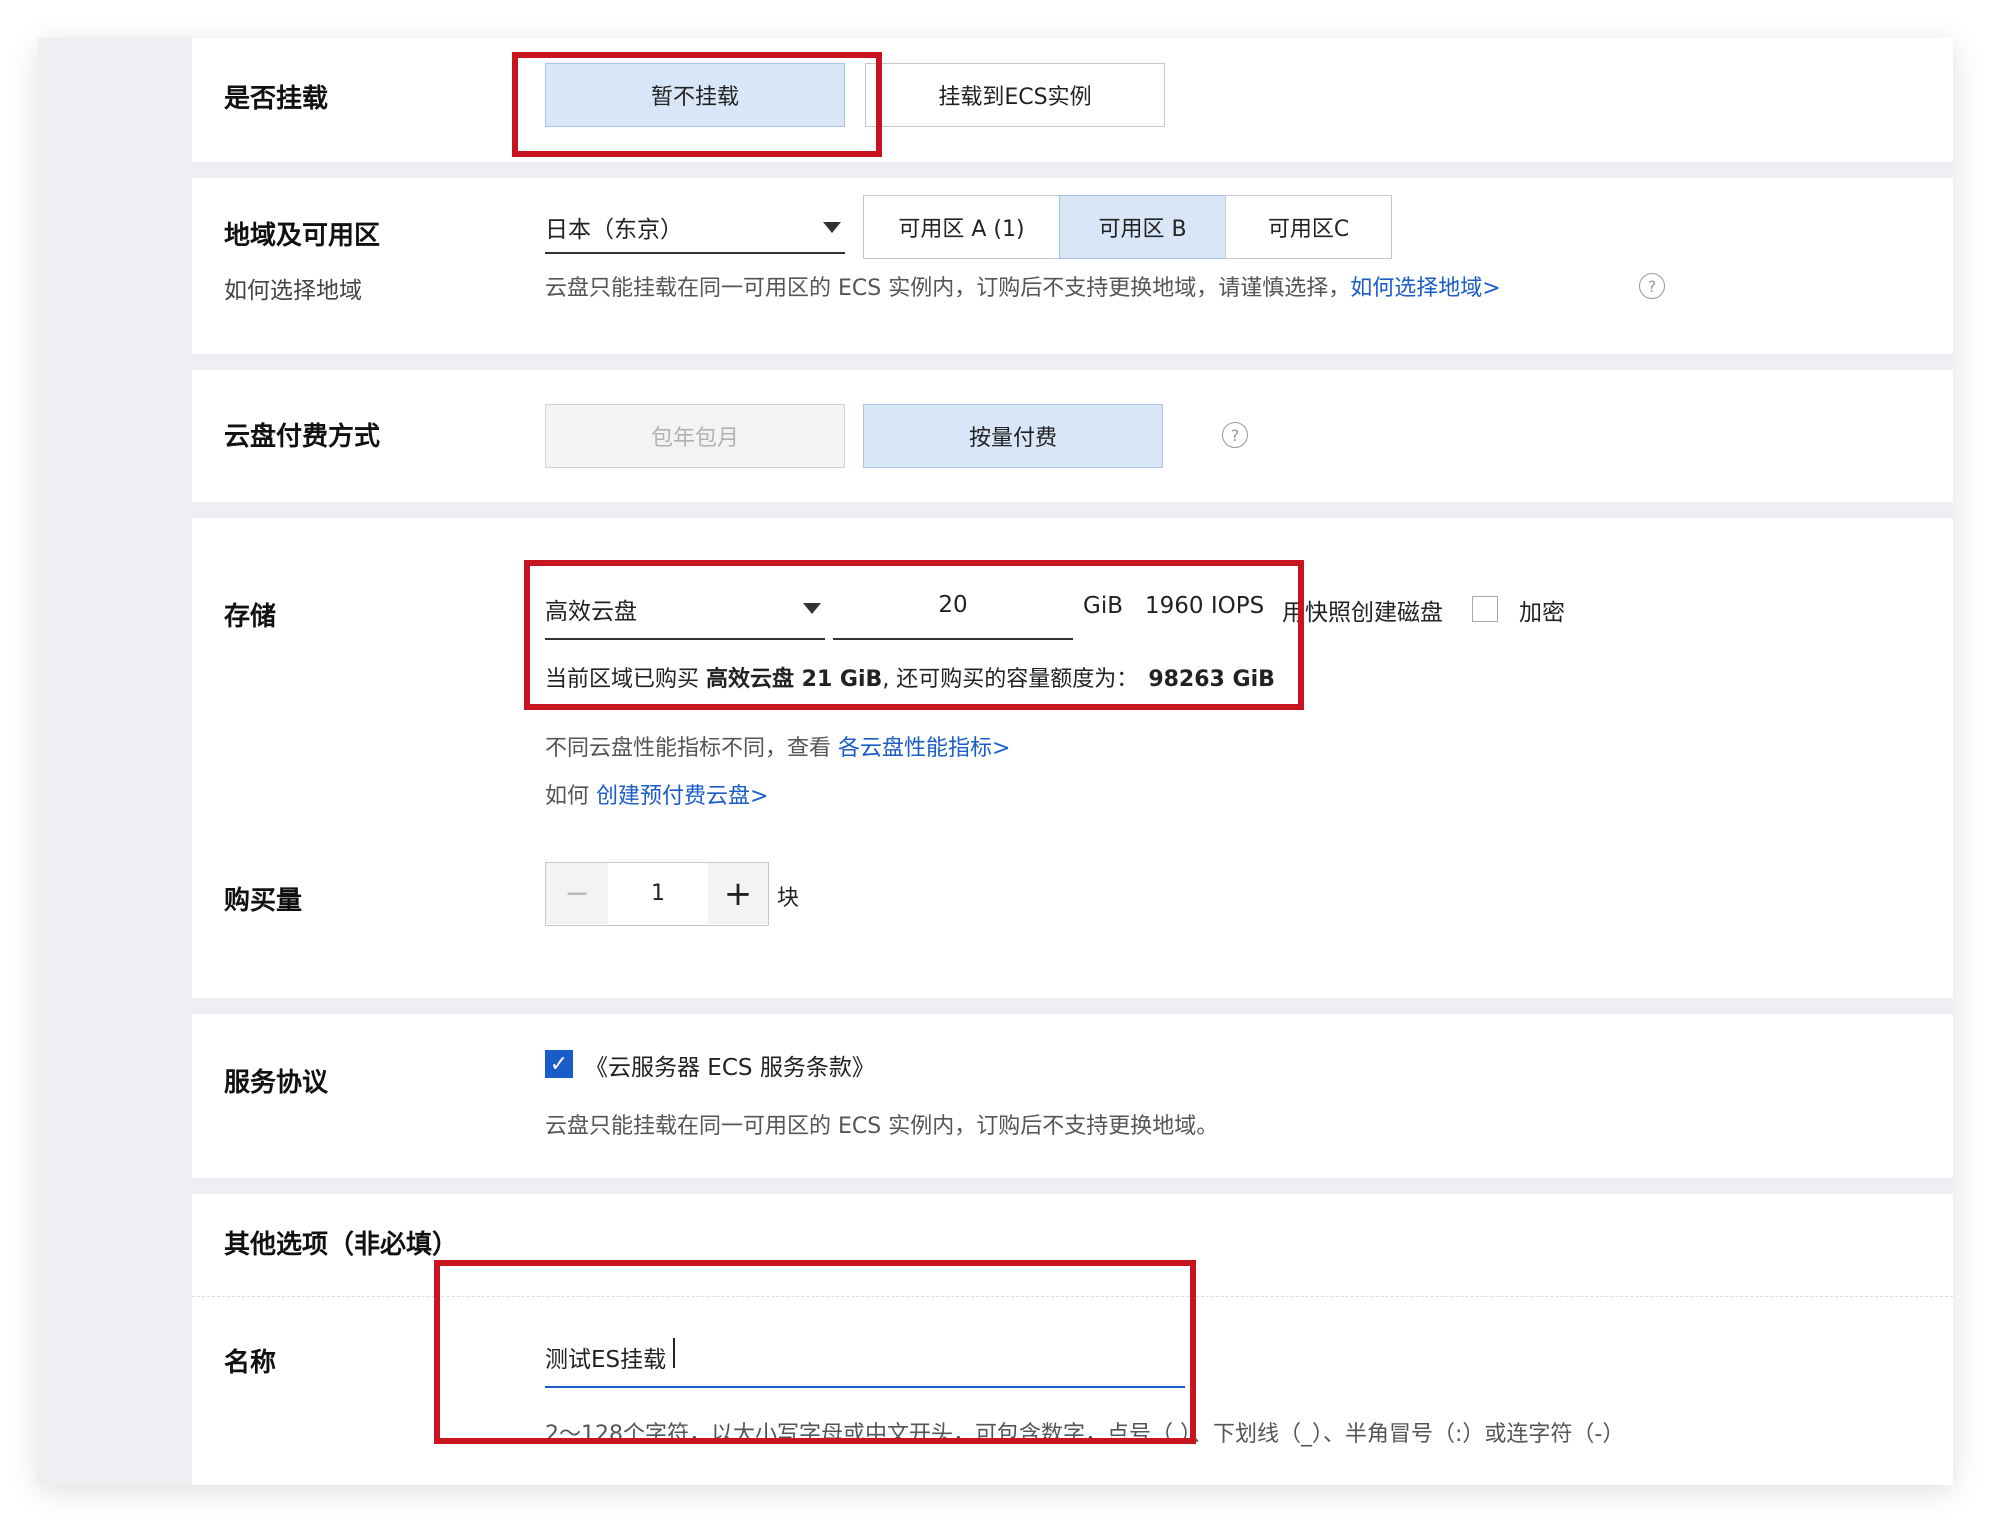 This screenshot has height=1524, width=1992. Describe the element at coordinates (1013, 436) in the screenshot. I see `pay-as-you-go-button: 按量付费` at that location.